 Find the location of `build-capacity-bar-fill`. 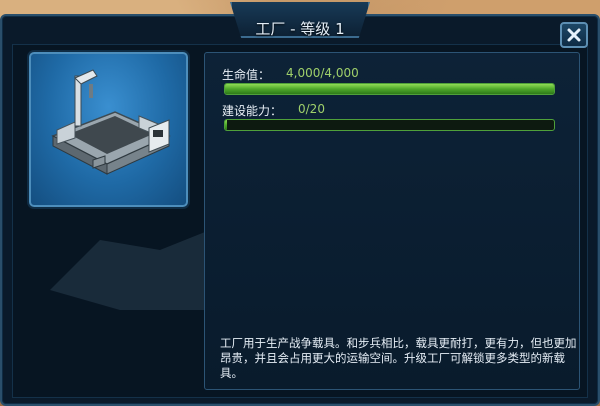

build-capacity-bar-fill is located at coordinates (226, 125).